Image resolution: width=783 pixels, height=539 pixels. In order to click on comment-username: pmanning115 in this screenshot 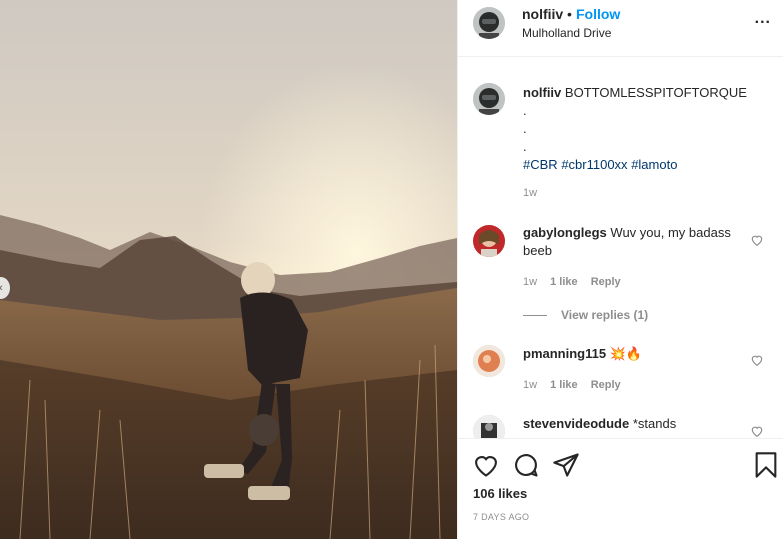, I will do `click(564, 353)`.